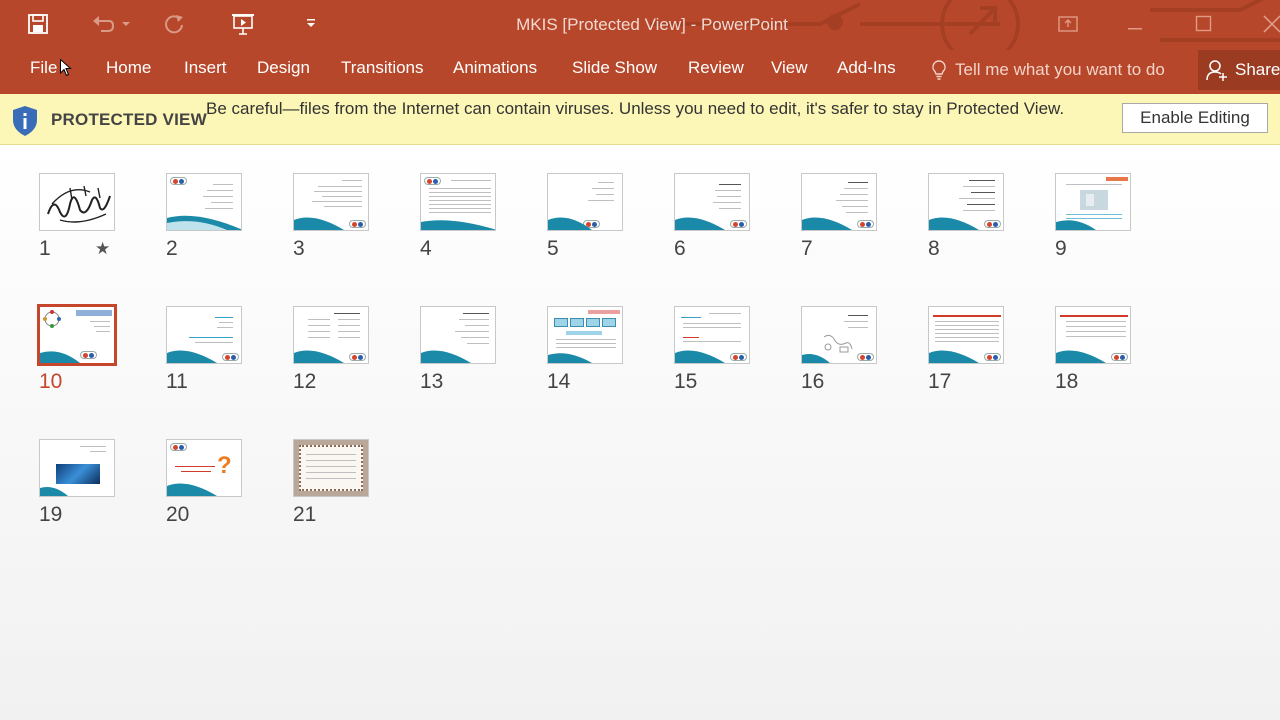 This screenshot has width=1280, height=720. What do you see at coordinates (1061, 248) in the screenshot?
I see `slide-number: 9` at bounding box center [1061, 248].